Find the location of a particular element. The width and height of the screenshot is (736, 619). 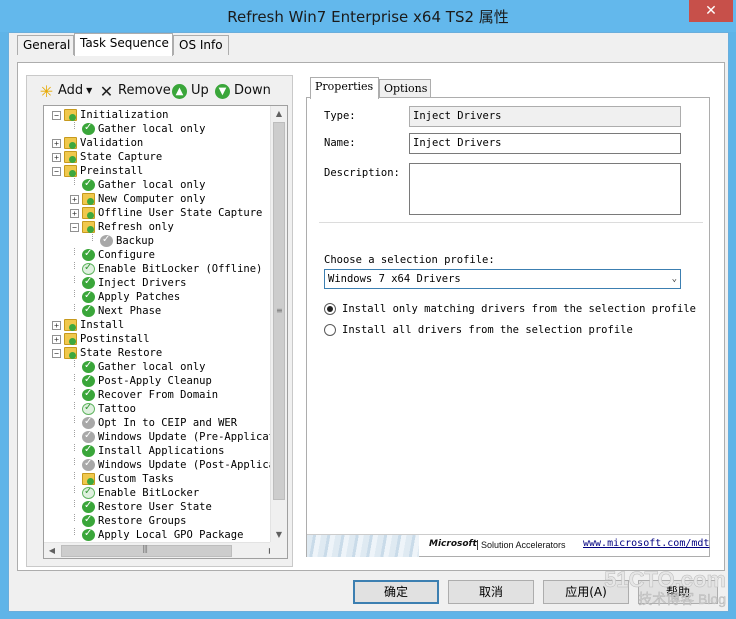

check-disabled-icon is located at coordinates (88, 464).